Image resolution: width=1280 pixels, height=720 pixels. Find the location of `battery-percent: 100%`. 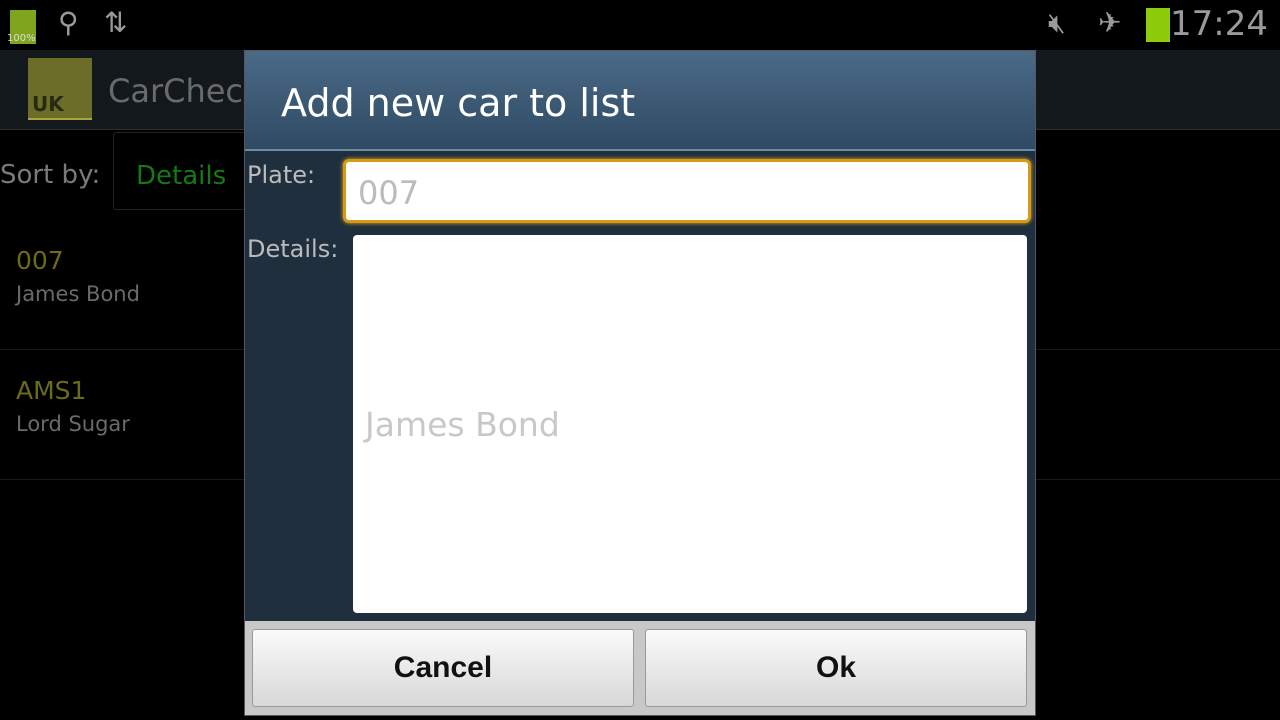

battery-percent: 100% is located at coordinates (21, 38).